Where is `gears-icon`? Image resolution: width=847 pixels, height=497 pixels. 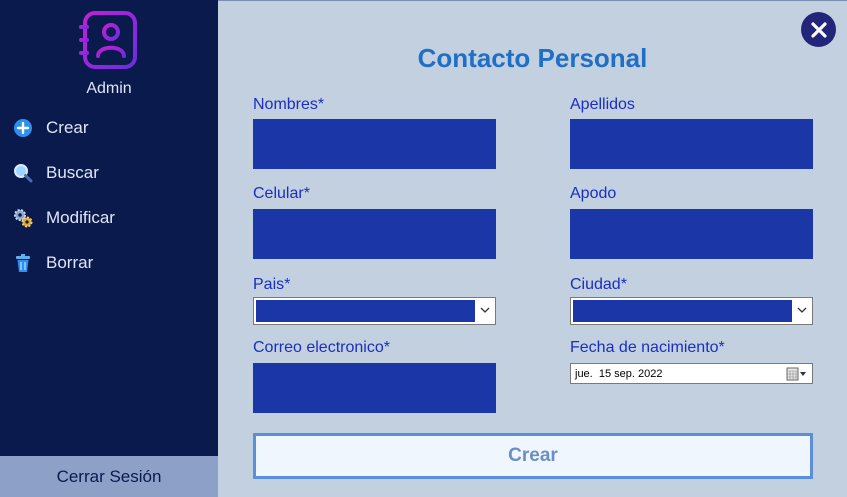 gears-icon is located at coordinates (23, 218).